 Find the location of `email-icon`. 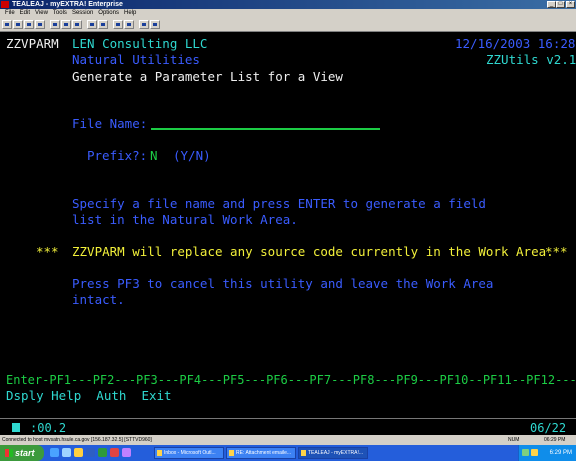

email-icon is located at coordinates (231, 453).